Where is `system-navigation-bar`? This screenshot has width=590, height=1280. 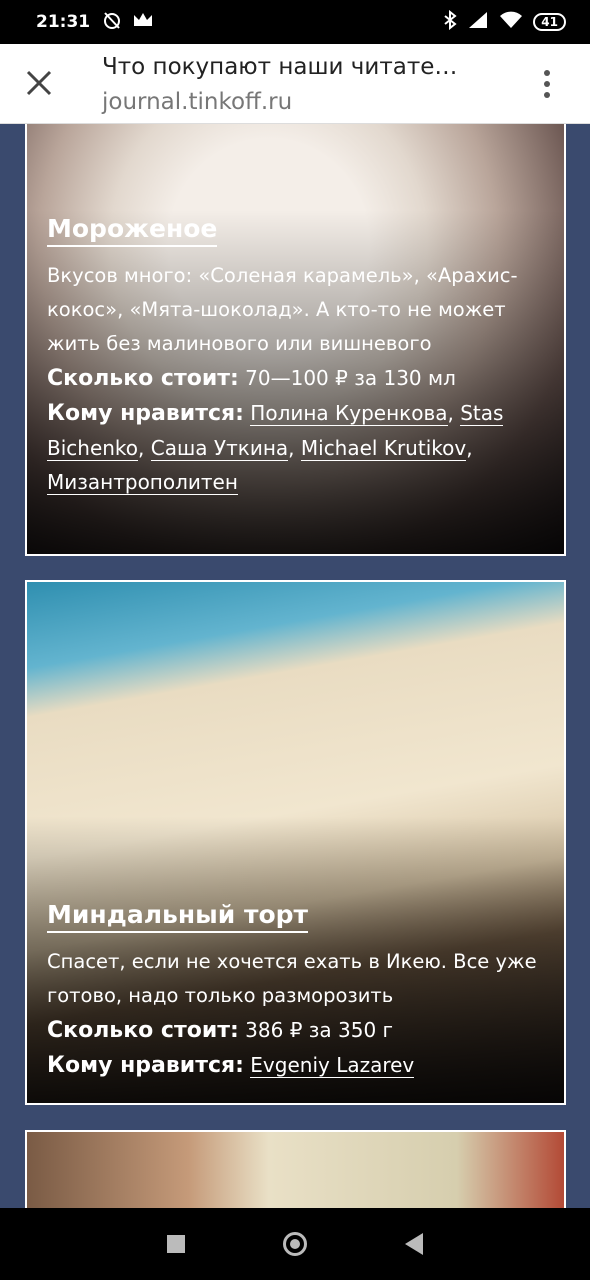 system-navigation-bar is located at coordinates (295, 1244).